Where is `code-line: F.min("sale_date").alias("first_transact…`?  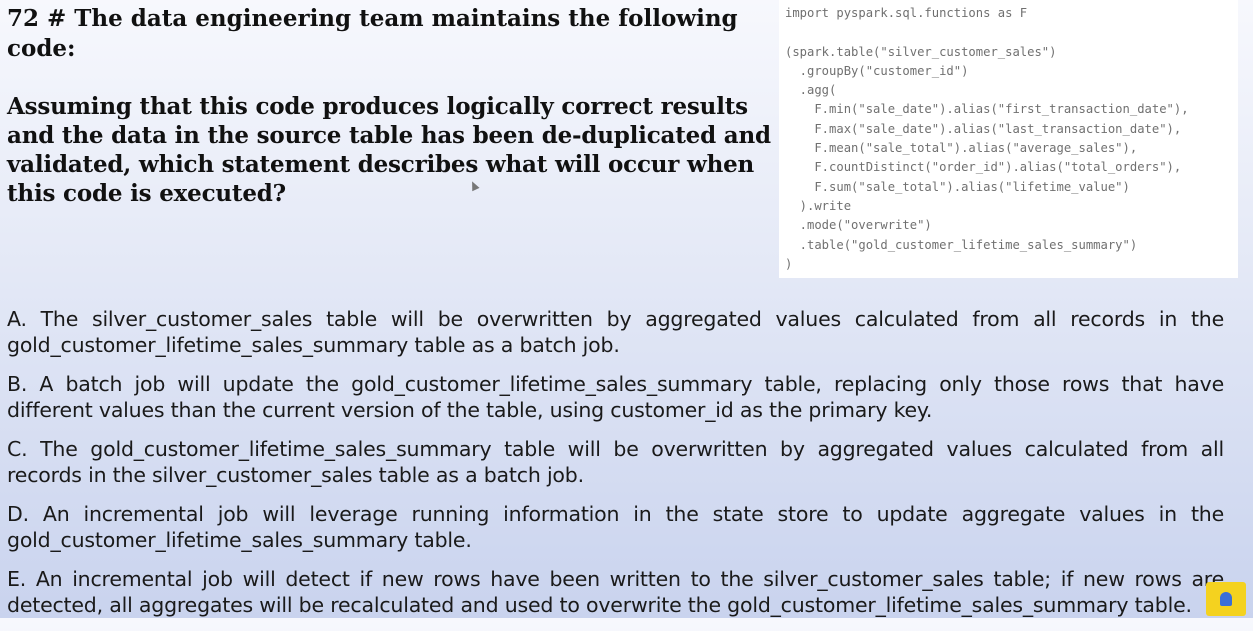 code-line: F.min("sale_date").alias("first_transact… is located at coordinates (987, 109).